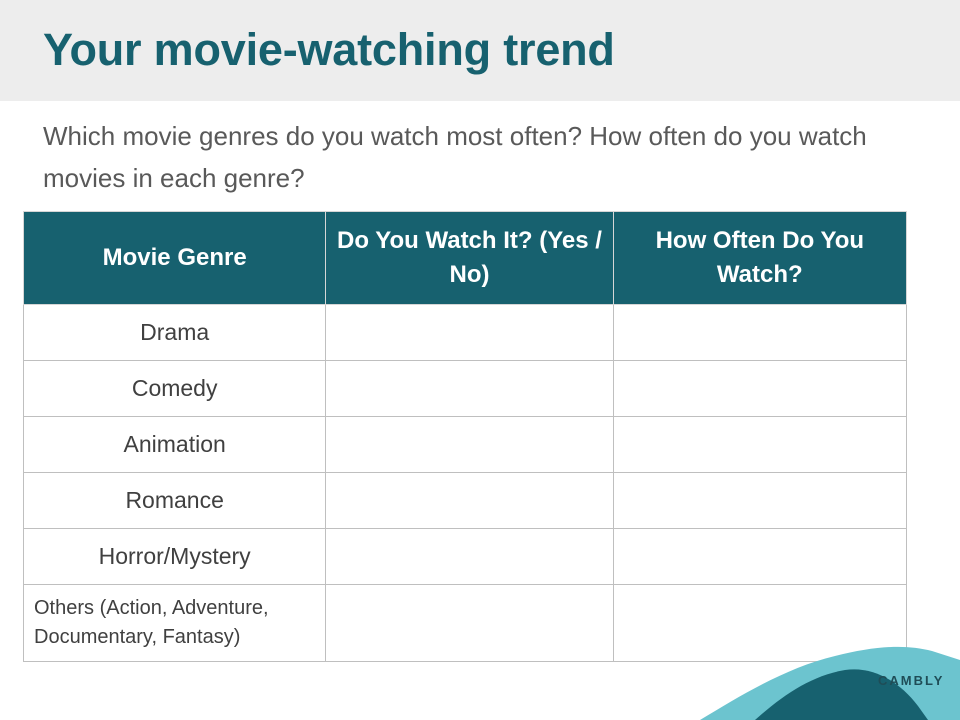 The height and width of the screenshot is (720, 960). I want to click on table-row: Drama, so click(465, 332).